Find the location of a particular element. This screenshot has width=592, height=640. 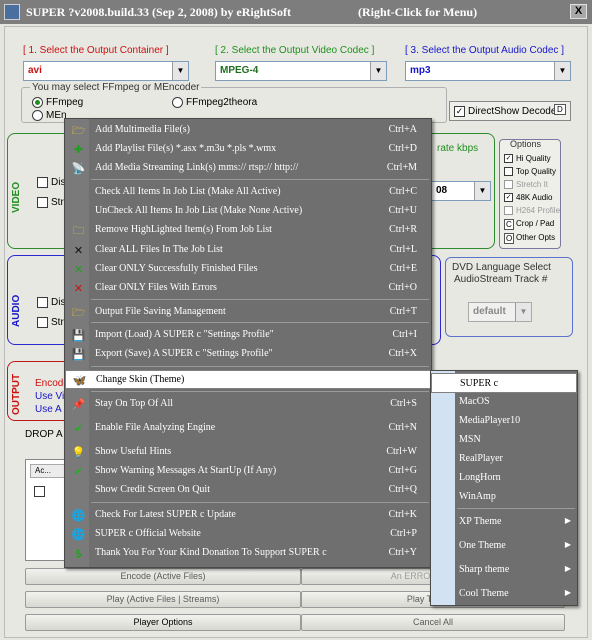

menu-item-7: ✕ Clear ALL Files In The Job List Ctrl+L is located at coordinates (248, 250).